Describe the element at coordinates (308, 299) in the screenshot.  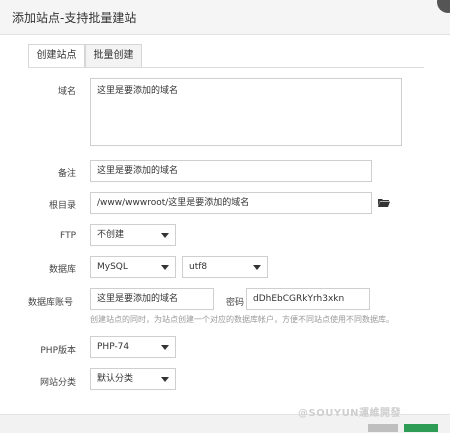
I see `db-password-input: dDhEbCGRkYrh3xkn` at that location.